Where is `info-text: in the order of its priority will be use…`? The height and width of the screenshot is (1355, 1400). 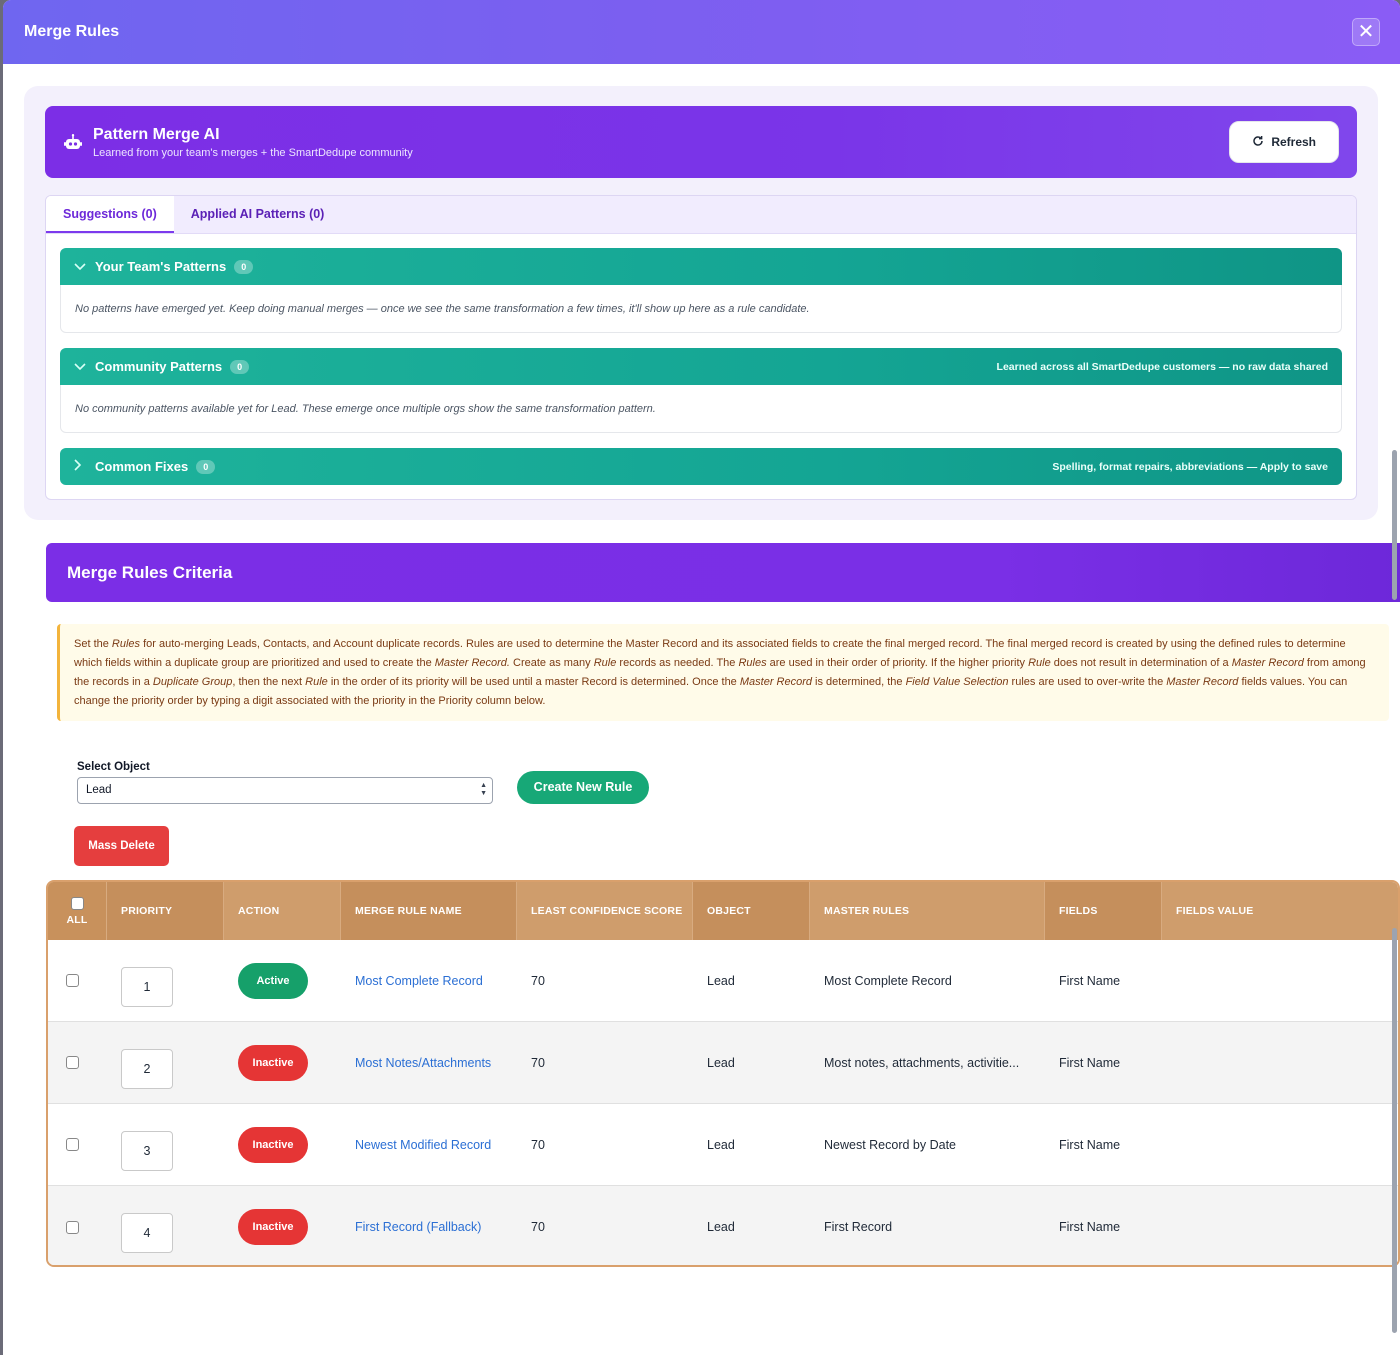 info-text: in the order of its priority will be use… is located at coordinates (533, 682).